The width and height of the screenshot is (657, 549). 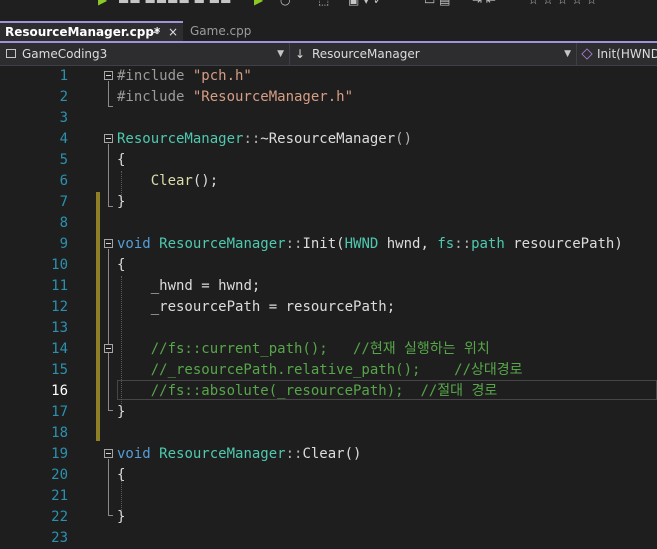 What do you see at coordinates (63, 244) in the screenshot?
I see `line-number: 9` at bounding box center [63, 244].